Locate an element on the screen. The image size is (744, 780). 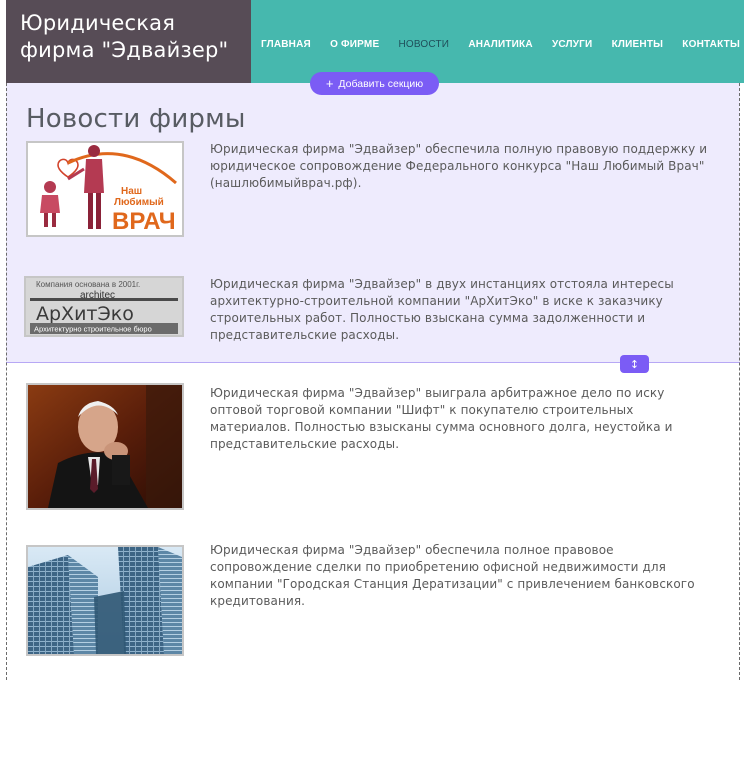
section-boundary-right is located at coordinates (739, 381).